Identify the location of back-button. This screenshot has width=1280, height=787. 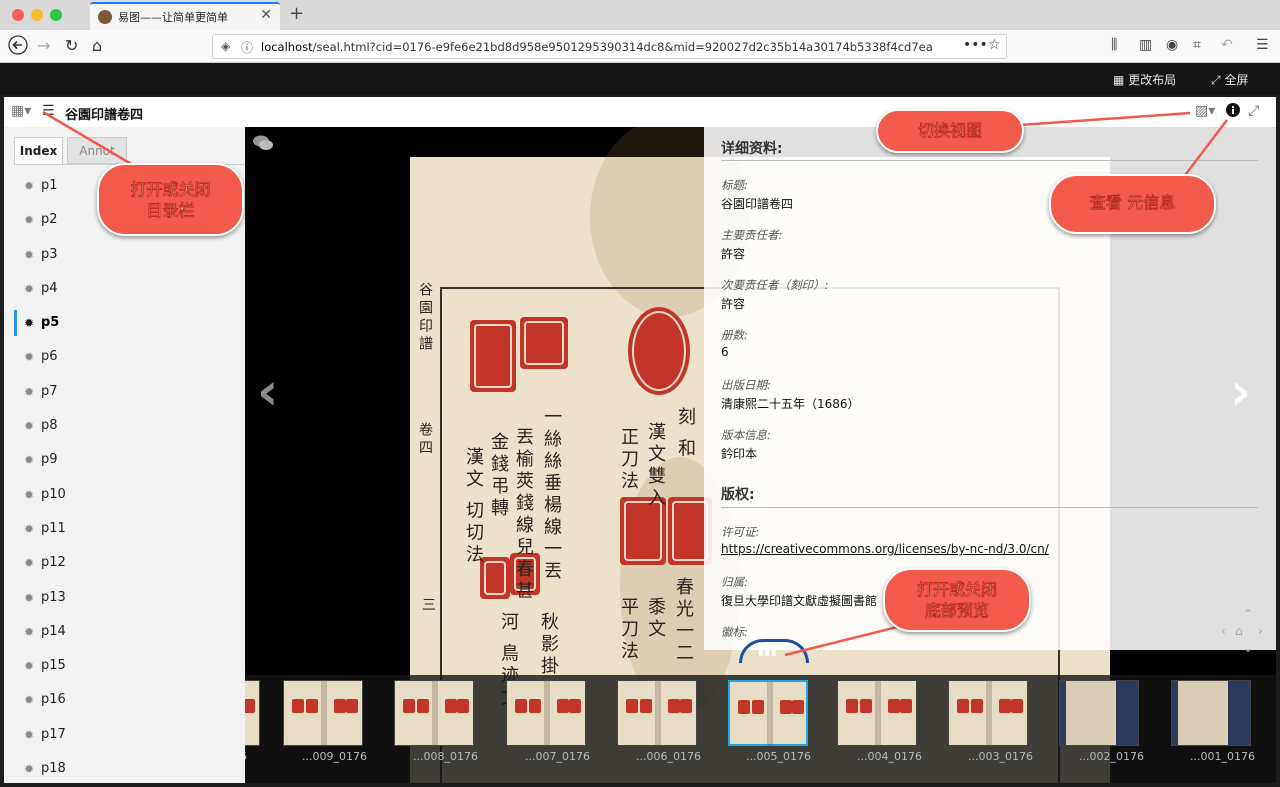
(18, 48).